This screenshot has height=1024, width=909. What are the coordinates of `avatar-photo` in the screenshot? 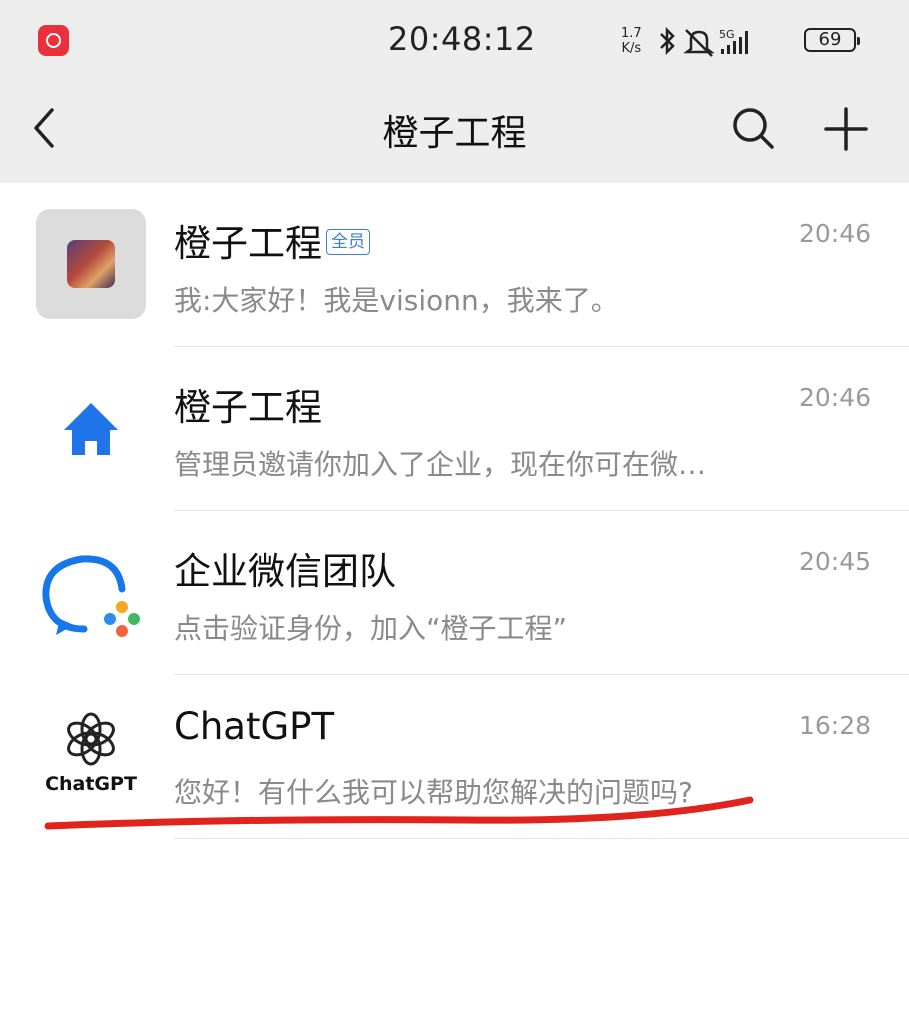 It's located at (91, 264).